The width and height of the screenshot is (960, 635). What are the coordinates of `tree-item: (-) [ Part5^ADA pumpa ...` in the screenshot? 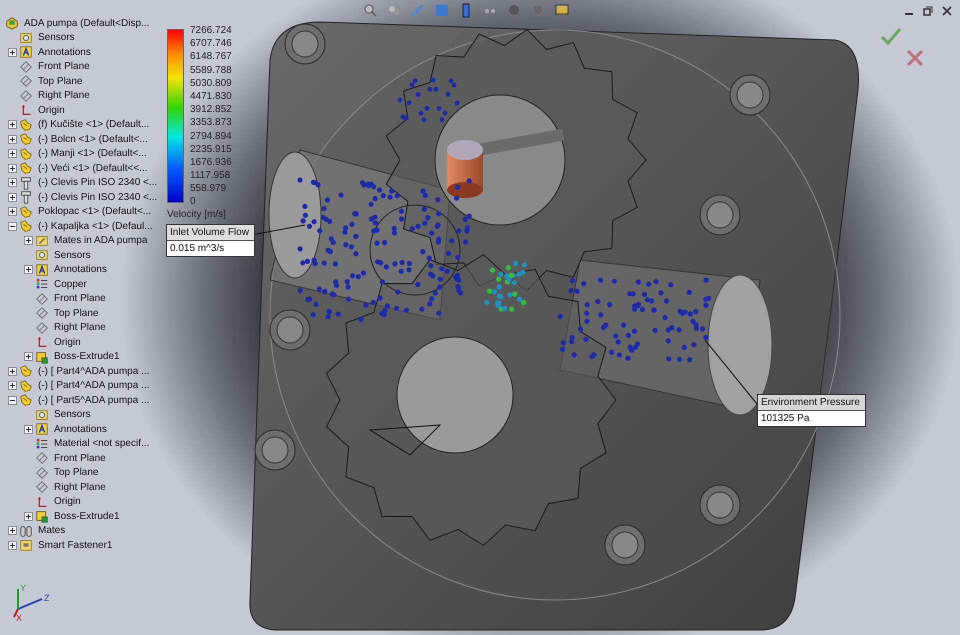 It's located at (93, 400).